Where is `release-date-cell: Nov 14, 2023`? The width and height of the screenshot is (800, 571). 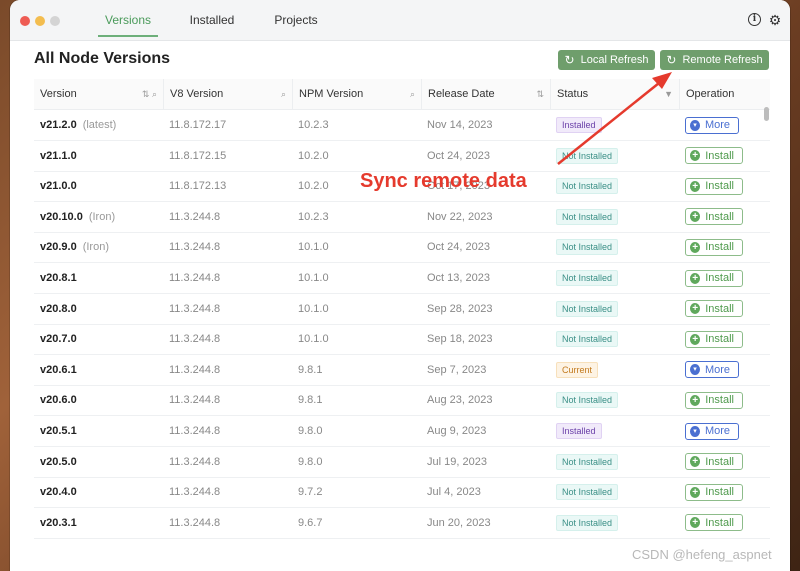
release-date-cell: Nov 14, 2023 is located at coordinates (460, 125).